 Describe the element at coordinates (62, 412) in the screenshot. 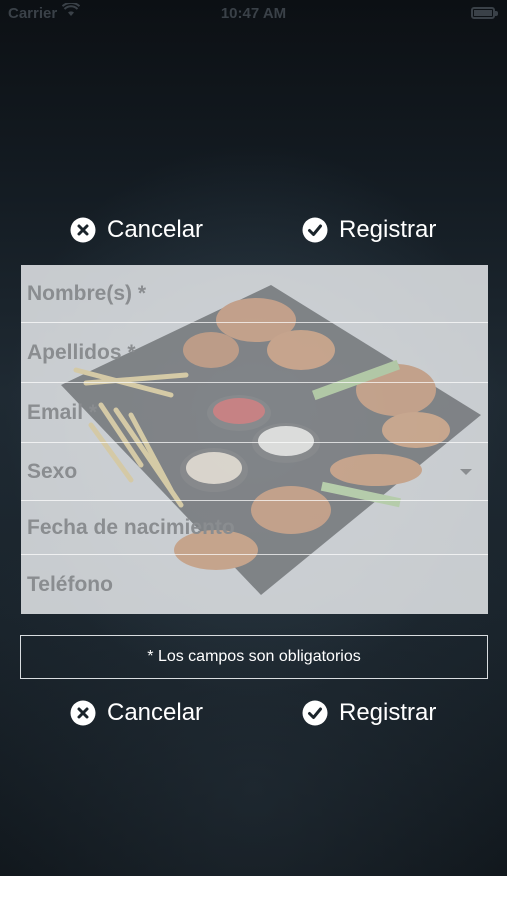

I see `email-placeholder: Email *` at that location.